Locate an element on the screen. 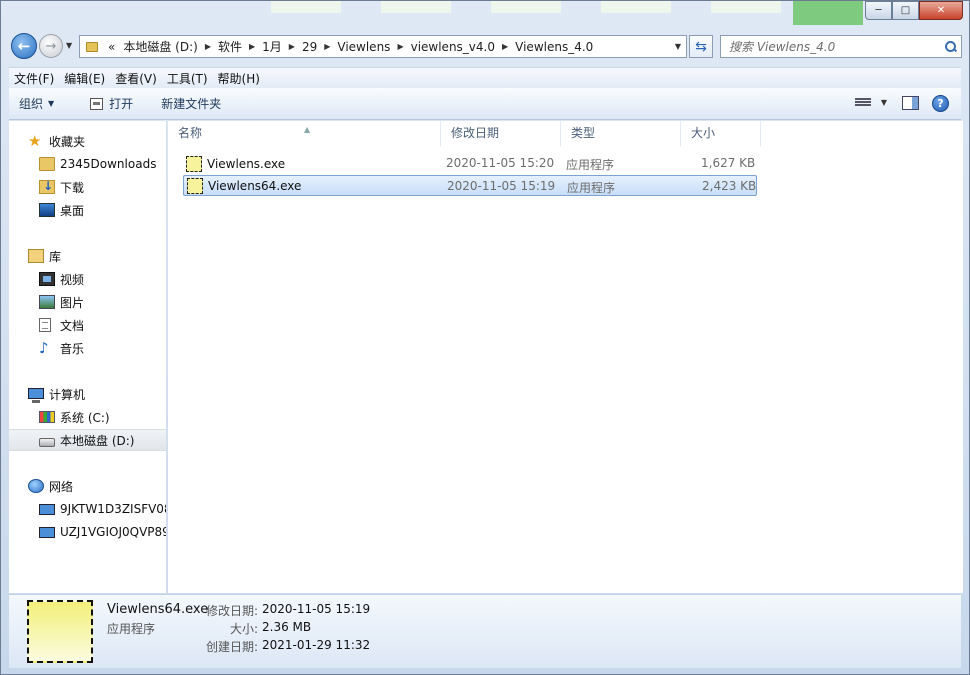 The image size is (970, 675). preview-pane-icon is located at coordinates (910, 103).